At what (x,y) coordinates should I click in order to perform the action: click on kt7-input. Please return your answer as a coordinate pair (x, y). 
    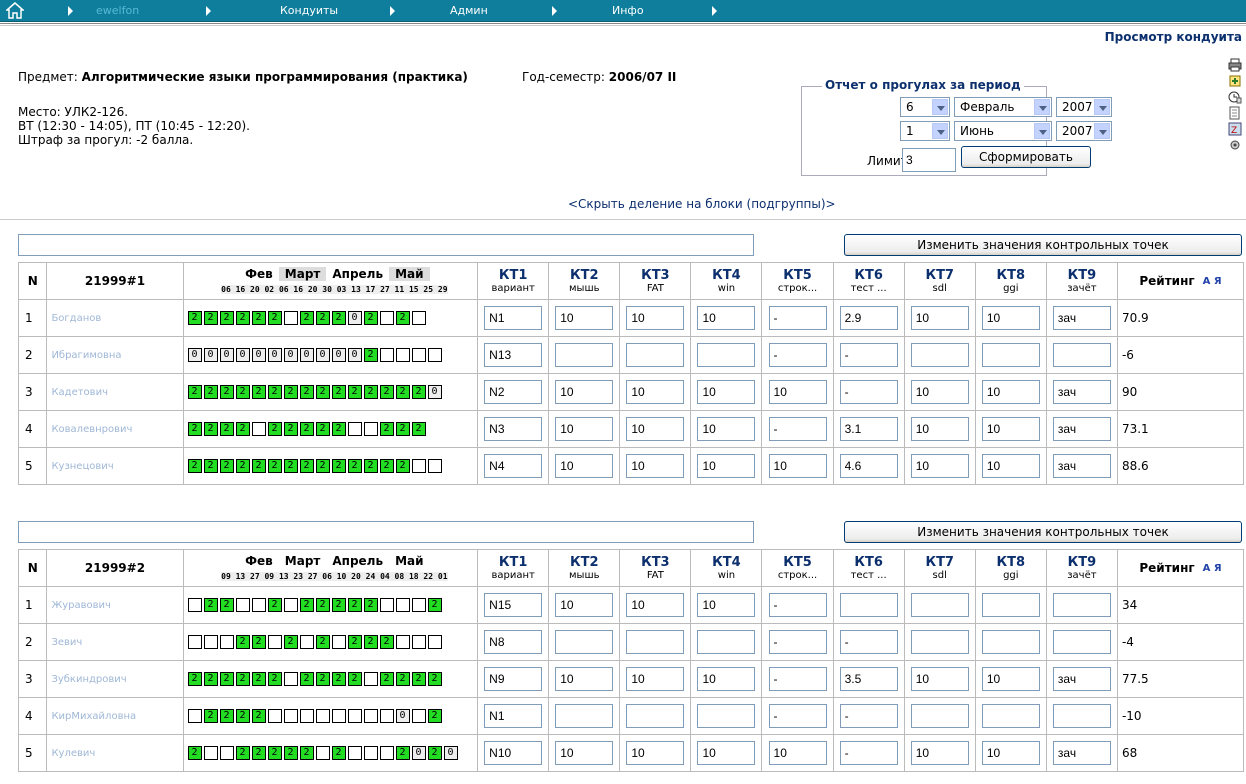
    Looking at the image, I should click on (939, 318).